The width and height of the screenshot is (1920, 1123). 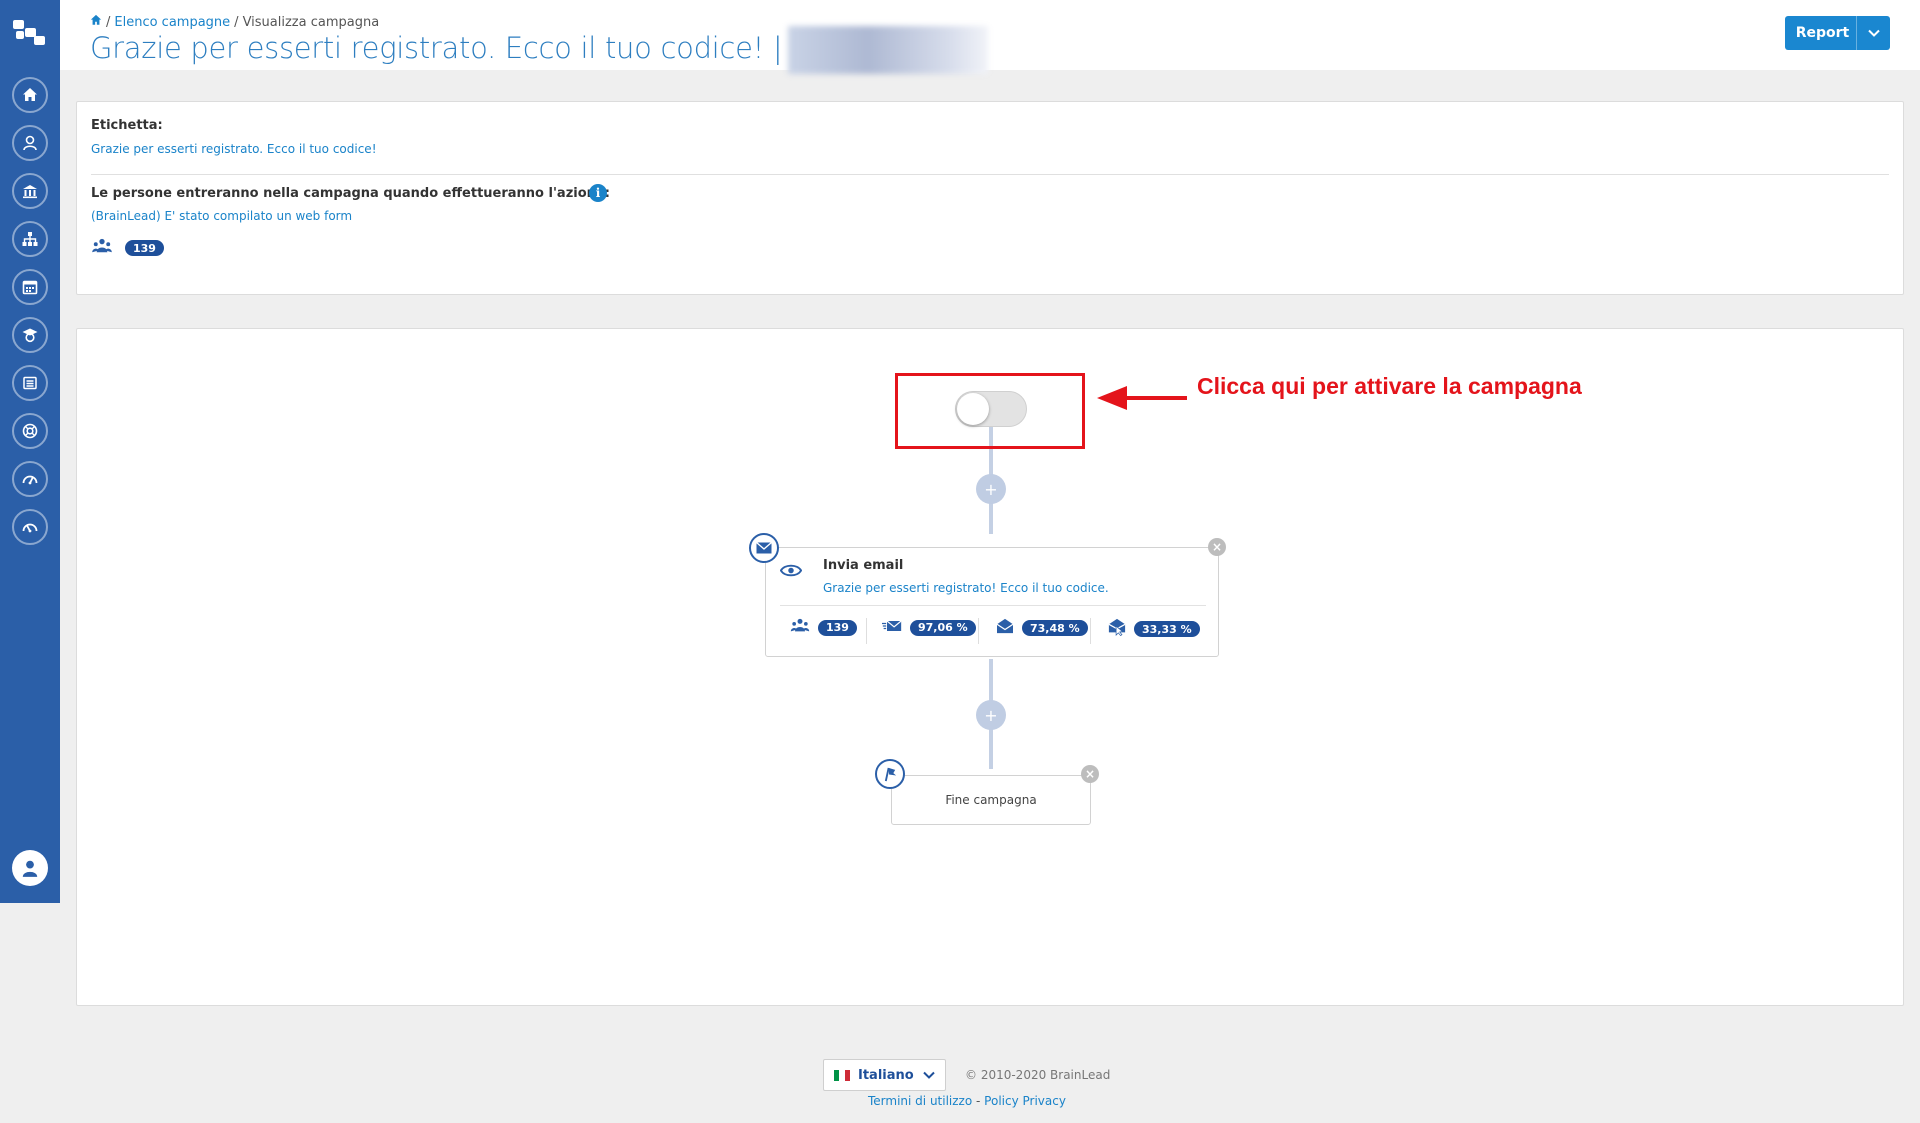 I want to click on privacy-link: Policy Privacy, so click(x=1025, y=1101).